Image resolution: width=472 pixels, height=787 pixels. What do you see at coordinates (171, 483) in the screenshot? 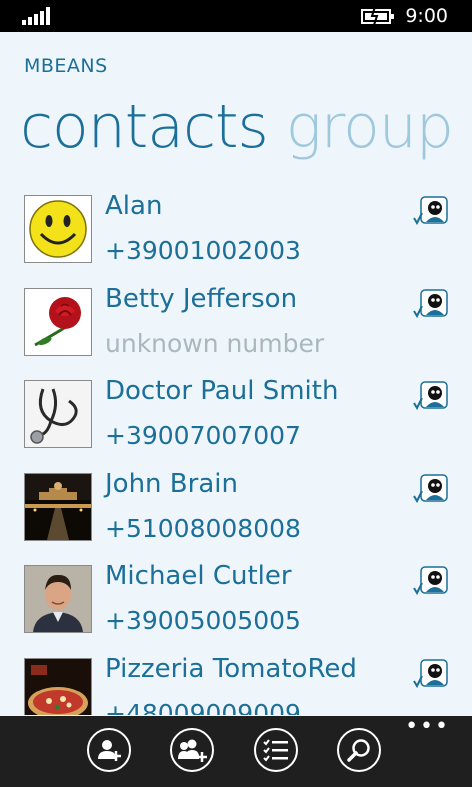
I see `contact-name: John Brain` at bounding box center [171, 483].